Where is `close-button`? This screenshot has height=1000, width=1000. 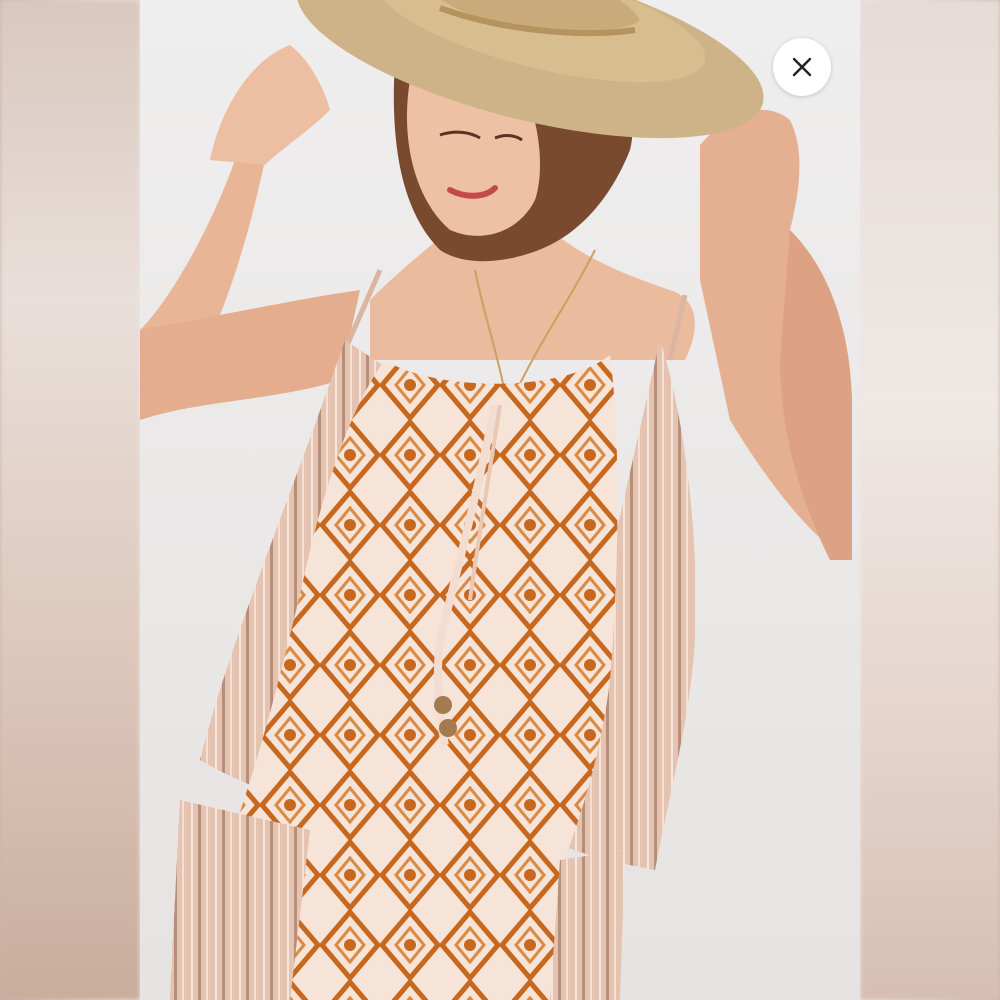
close-button is located at coordinates (802, 67).